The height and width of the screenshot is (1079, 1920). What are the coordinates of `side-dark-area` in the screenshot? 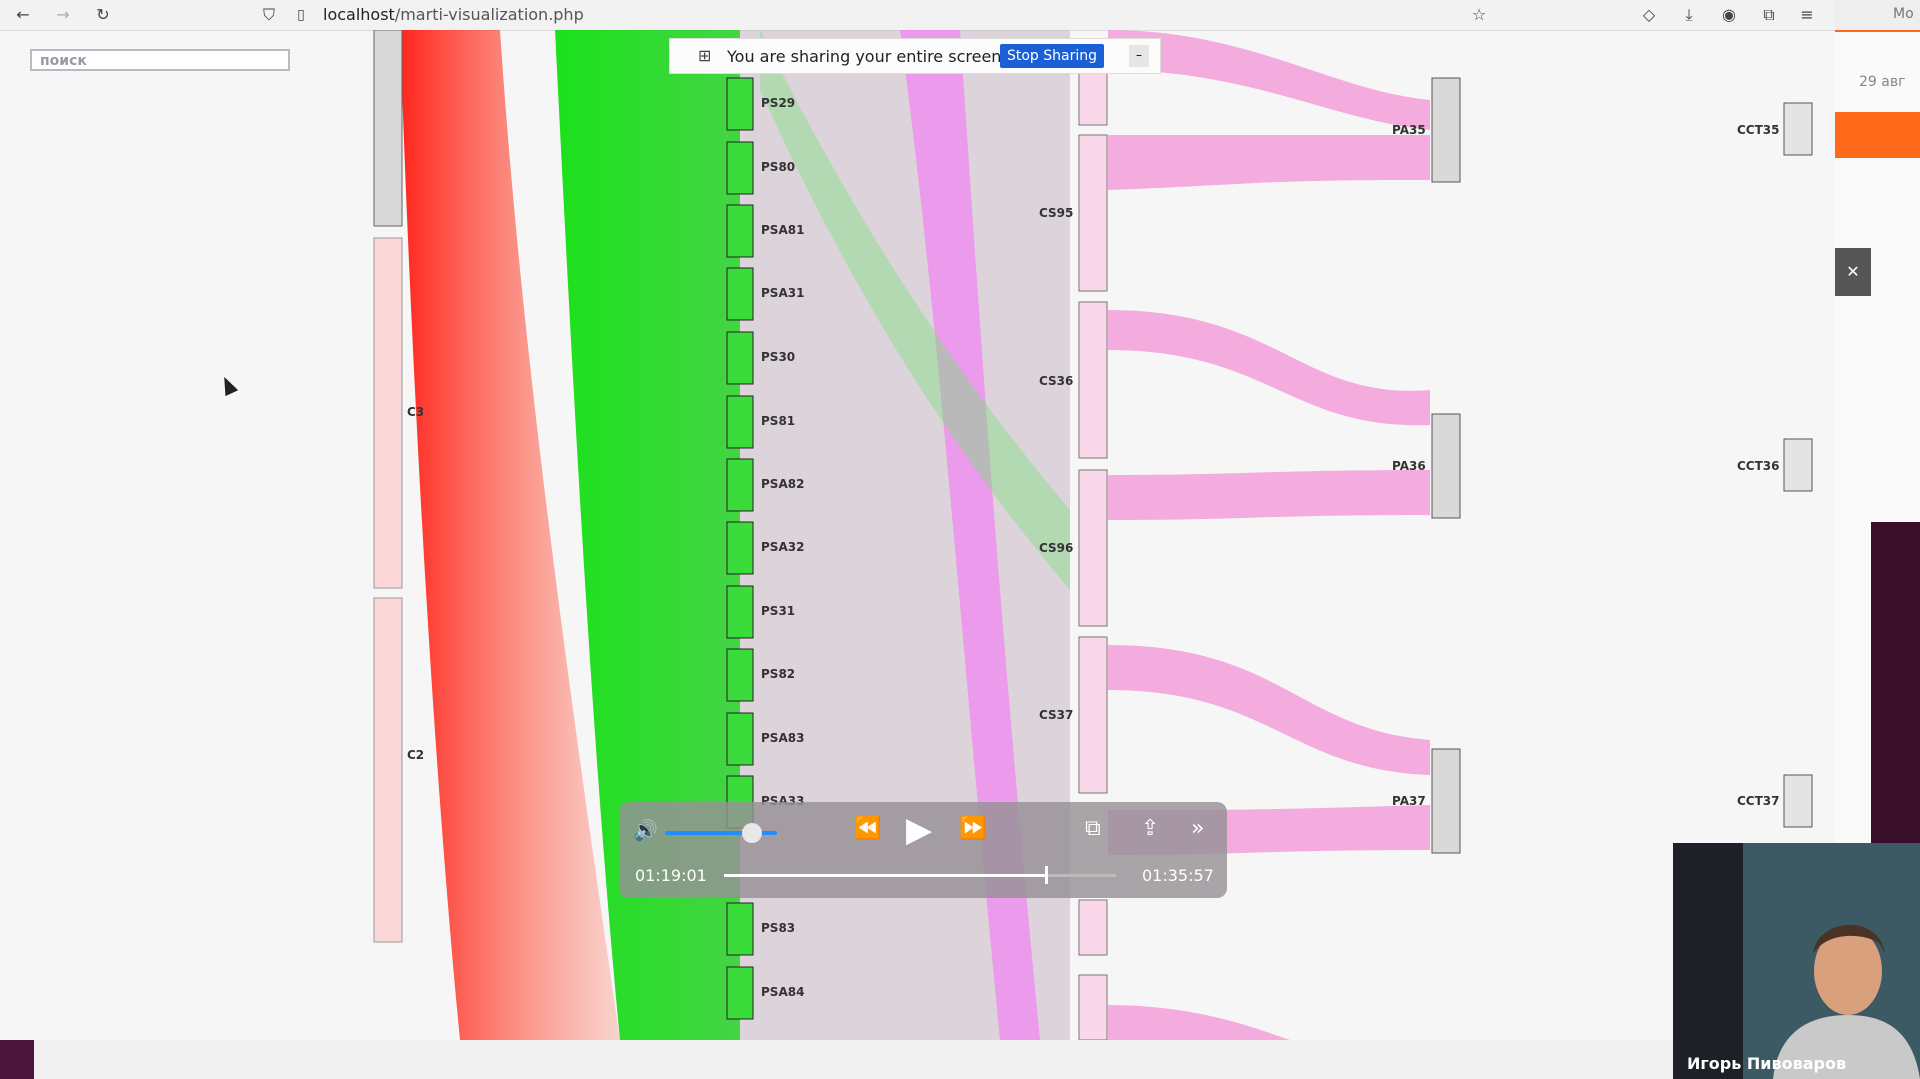 It's located at (1895, 682).